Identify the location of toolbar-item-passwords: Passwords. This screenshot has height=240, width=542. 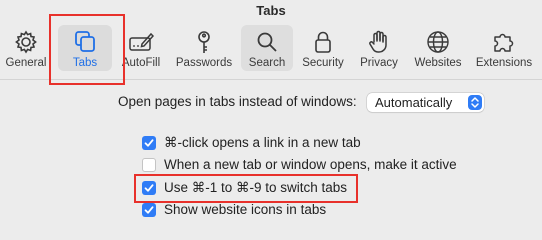
(204, 48).